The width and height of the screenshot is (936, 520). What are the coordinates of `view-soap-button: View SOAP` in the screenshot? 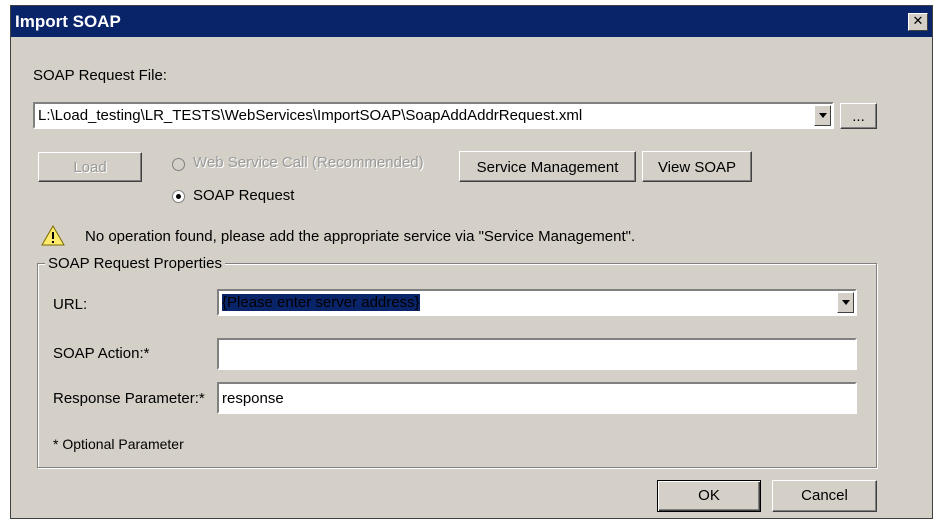 It's located at (697, 166).